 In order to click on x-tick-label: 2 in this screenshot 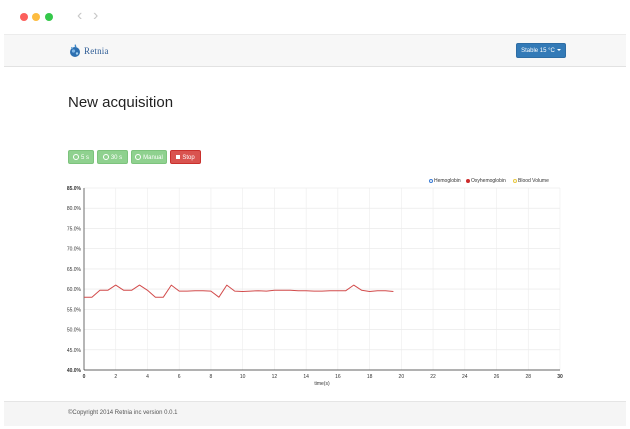, I will do `click(115, 377)`.